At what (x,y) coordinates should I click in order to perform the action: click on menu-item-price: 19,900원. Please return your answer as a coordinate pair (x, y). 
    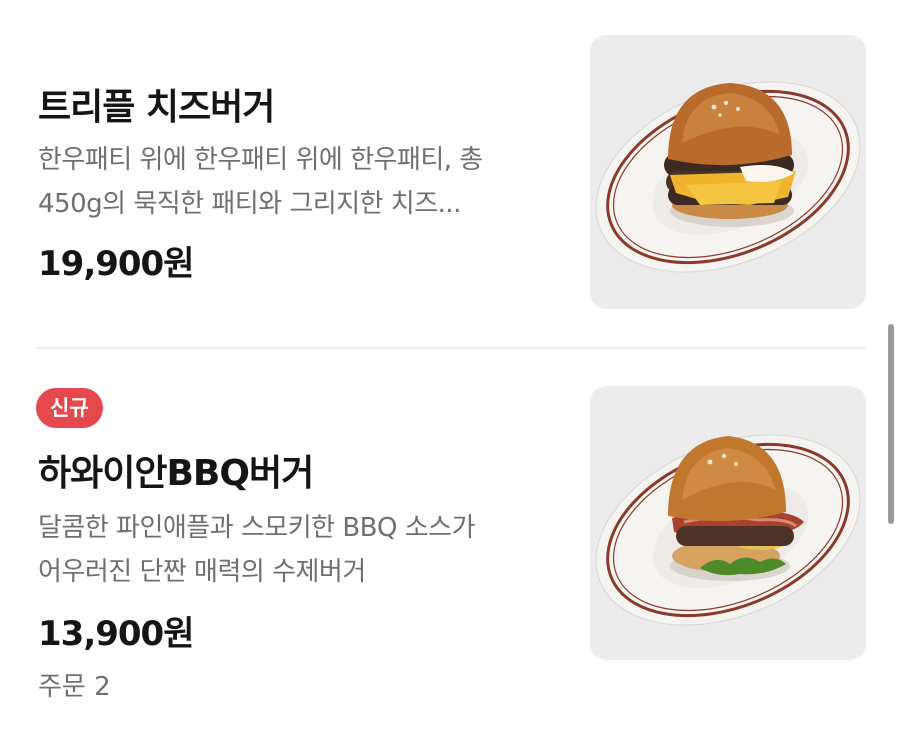
    Looking at the image, I should click on (116, 264).